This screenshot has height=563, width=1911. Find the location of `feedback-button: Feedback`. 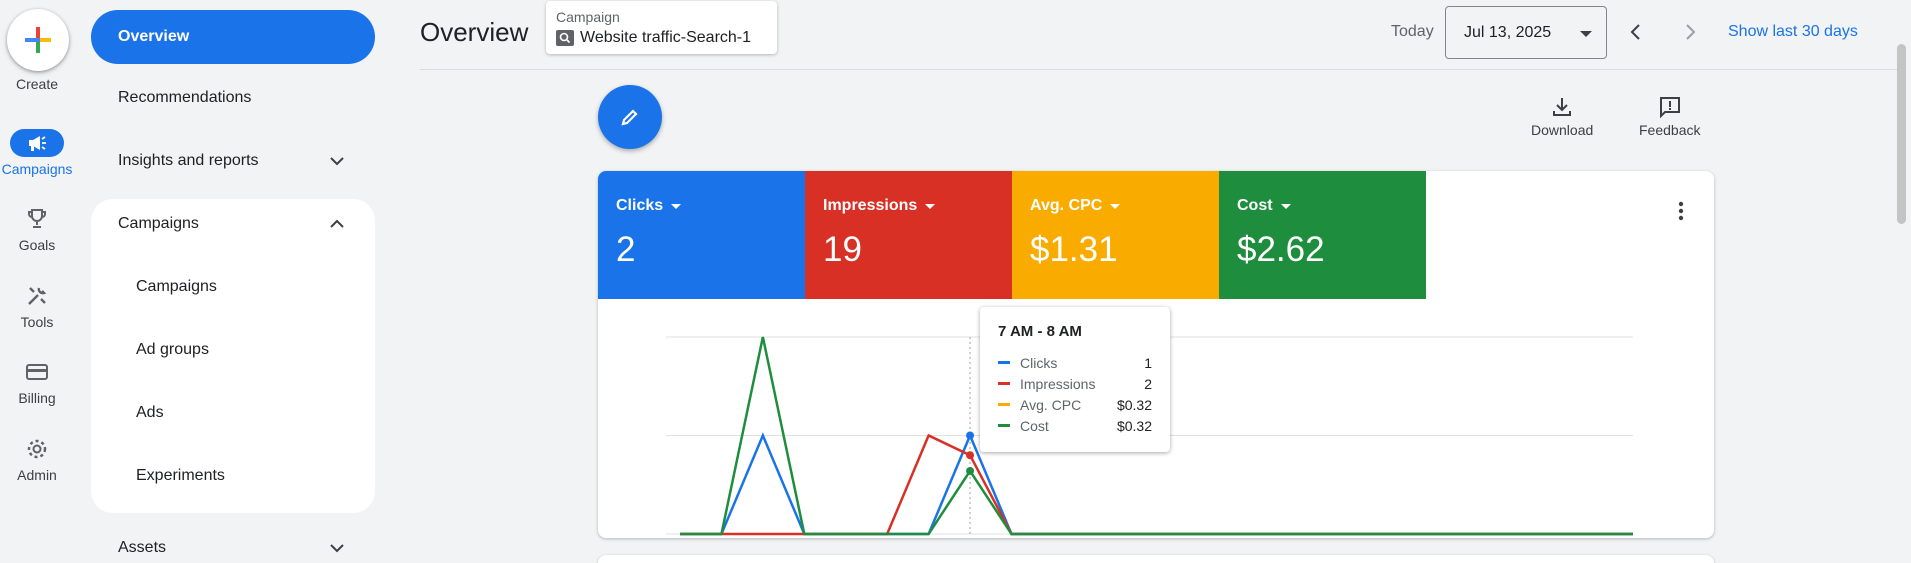

feedback-button: Feedback is located at coordinates (1669, 116).